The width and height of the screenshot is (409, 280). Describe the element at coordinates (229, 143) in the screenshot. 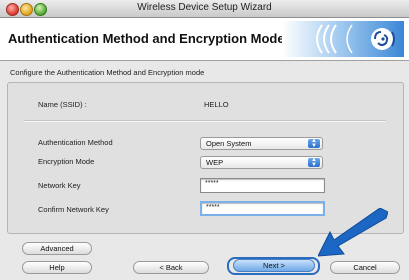

I see `auth-method-value: Open System` at that location.